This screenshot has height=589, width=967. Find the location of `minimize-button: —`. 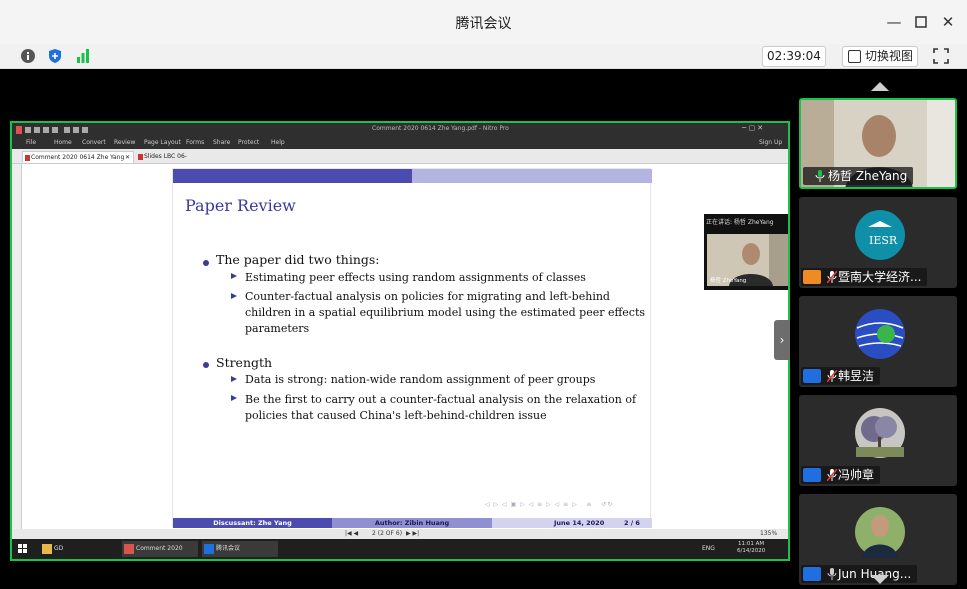

minimize-button: — is located at coordinates (894, 22).